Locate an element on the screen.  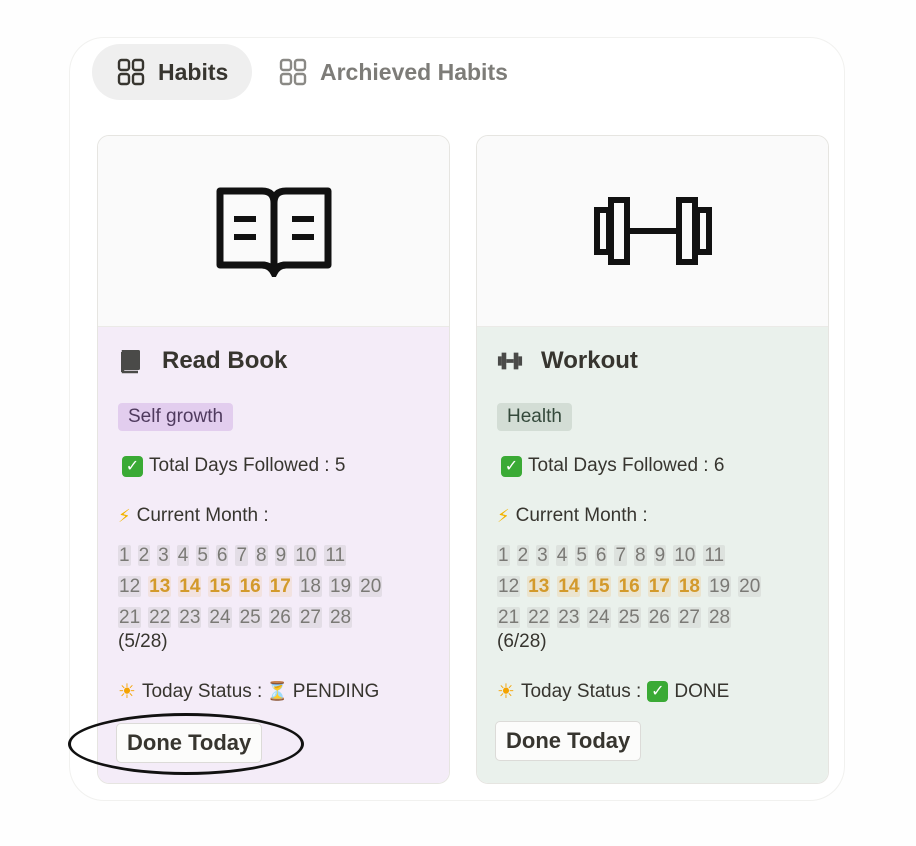
hourglass-icon: ⏳ is located at coordinates (277, 691).